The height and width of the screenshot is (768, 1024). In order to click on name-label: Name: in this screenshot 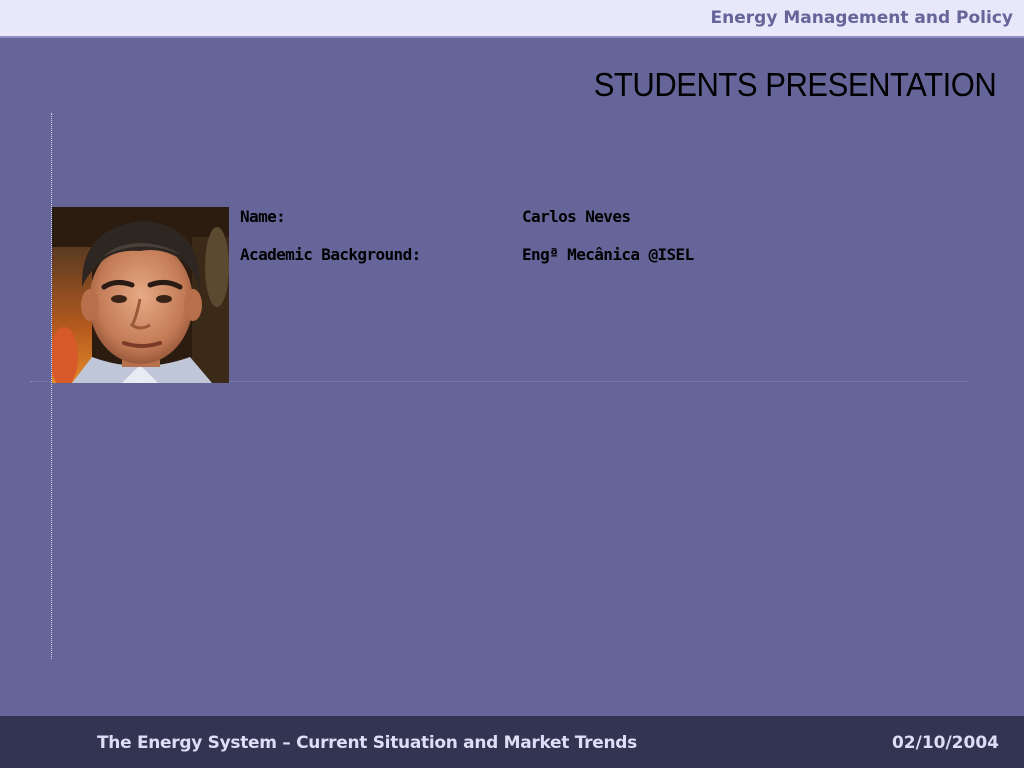, I will do `click(263, 216)`.